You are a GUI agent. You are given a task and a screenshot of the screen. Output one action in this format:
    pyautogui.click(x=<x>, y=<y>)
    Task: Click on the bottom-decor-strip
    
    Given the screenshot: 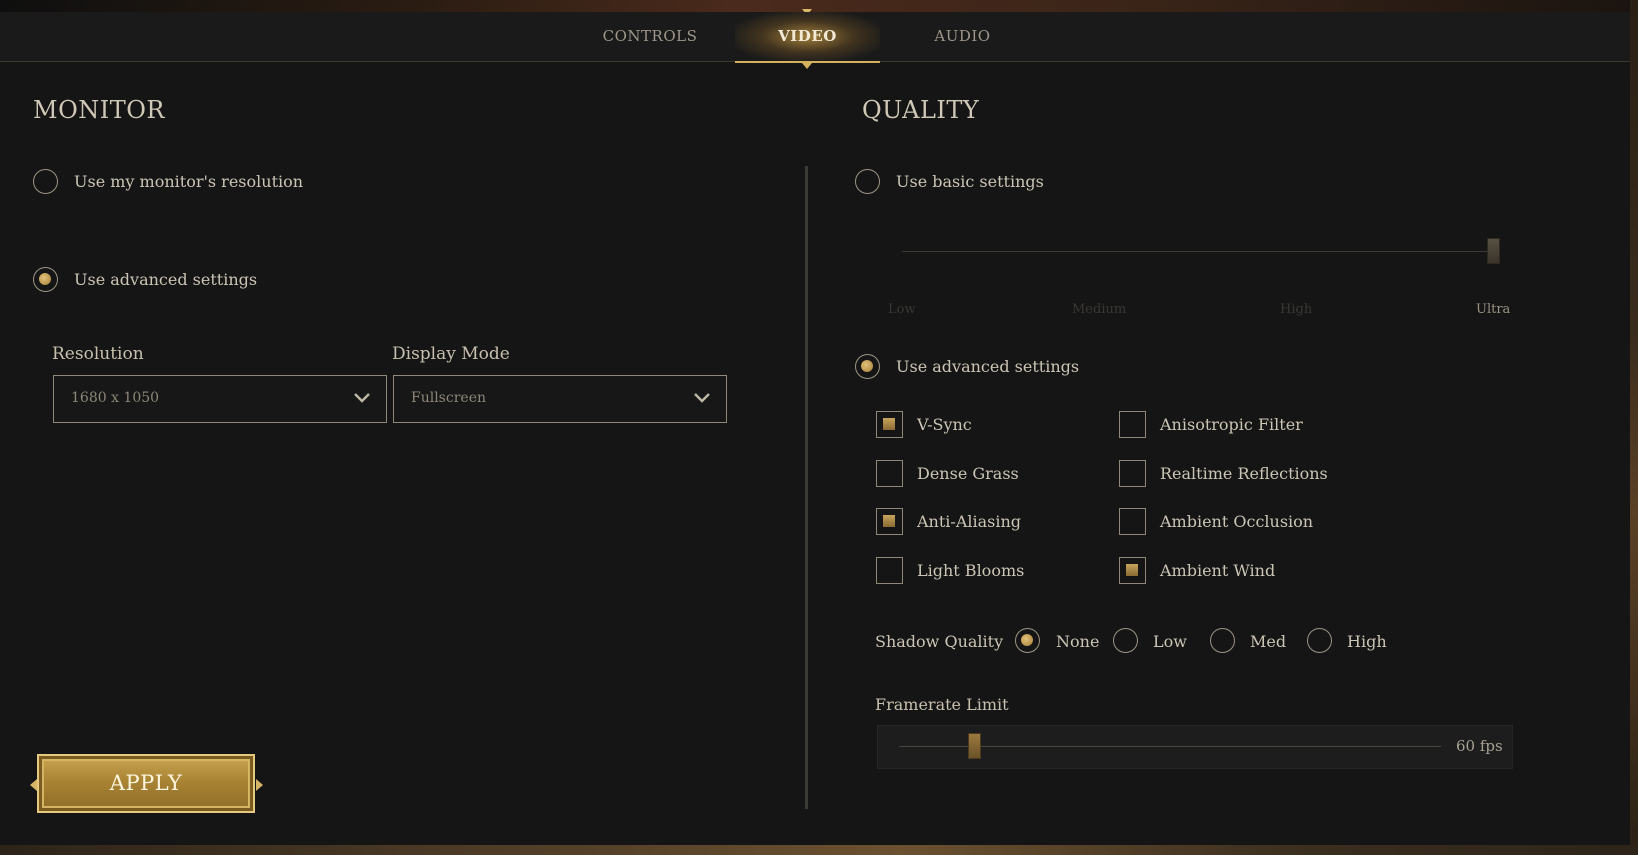 What is the action you would take?
    pyautogui.click(x=819, y=850)
    